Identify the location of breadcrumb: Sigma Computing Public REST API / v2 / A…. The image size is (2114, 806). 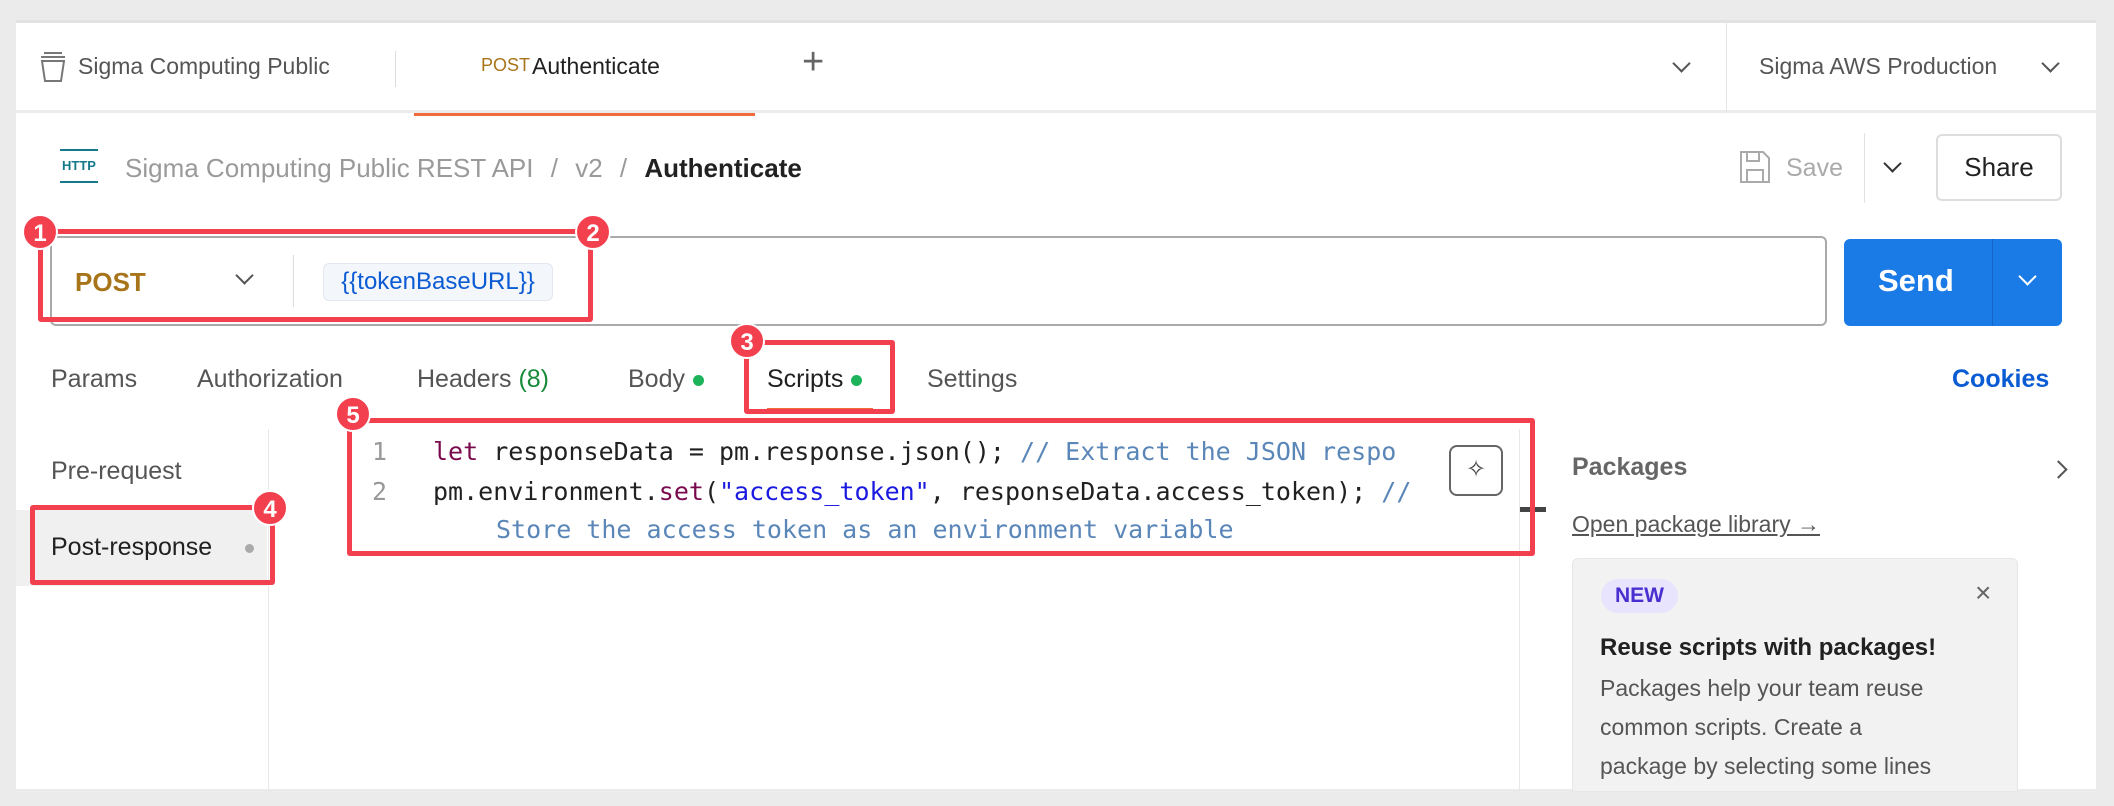
(463, 168).